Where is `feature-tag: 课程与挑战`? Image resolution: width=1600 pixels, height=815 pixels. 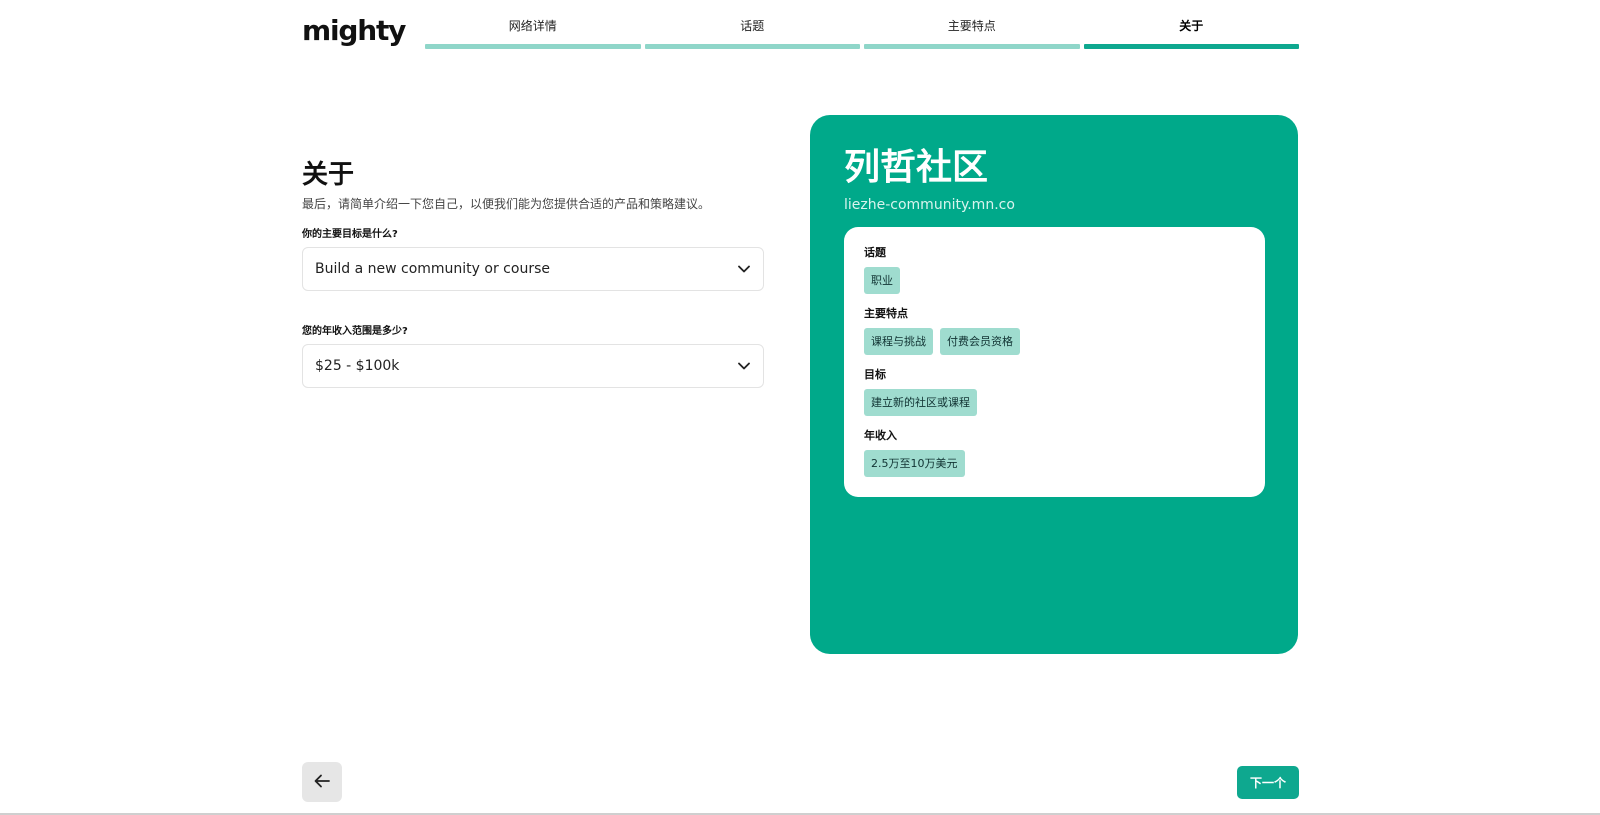
feature-tag: 课程与挑战 is located at coordinates (898, 341).